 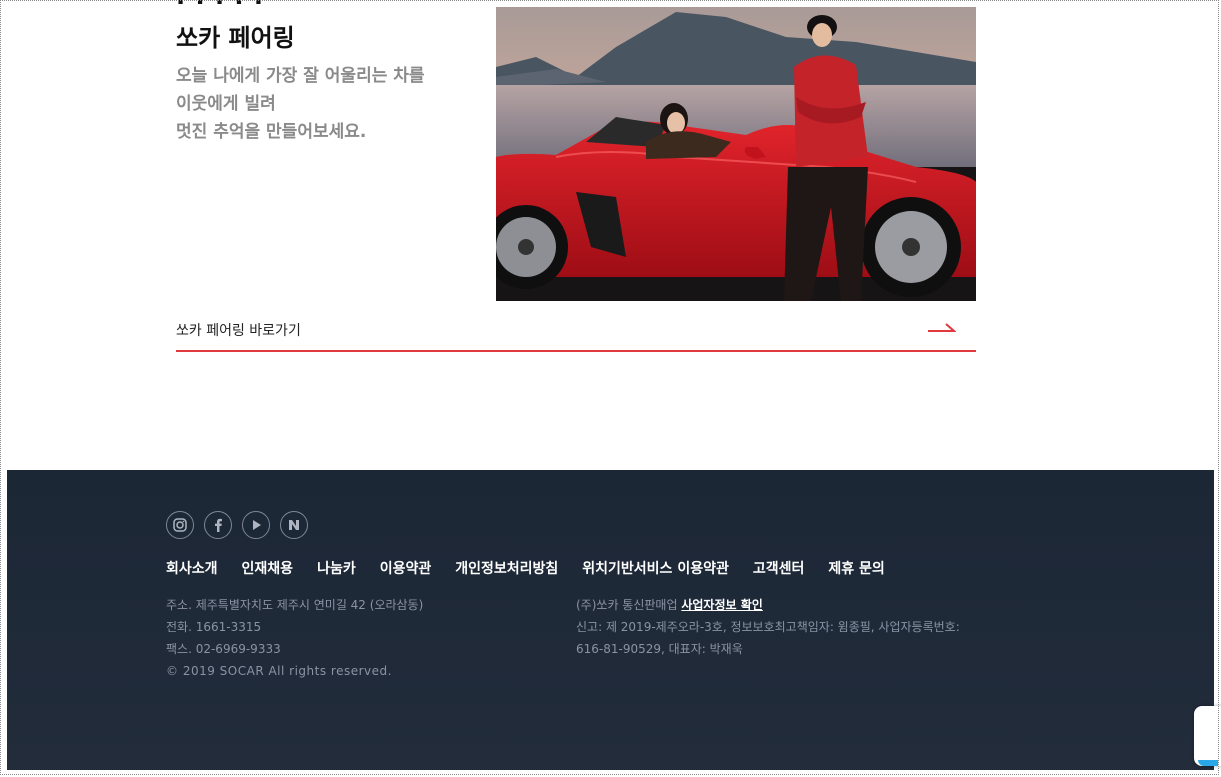 What do you see at coordinates (295, 605) in the screenshot?
I see `address-text: 주소. 제주특별자치도 제주시 연미길 42 (오라삼동)` at bounding box center [295, 605].